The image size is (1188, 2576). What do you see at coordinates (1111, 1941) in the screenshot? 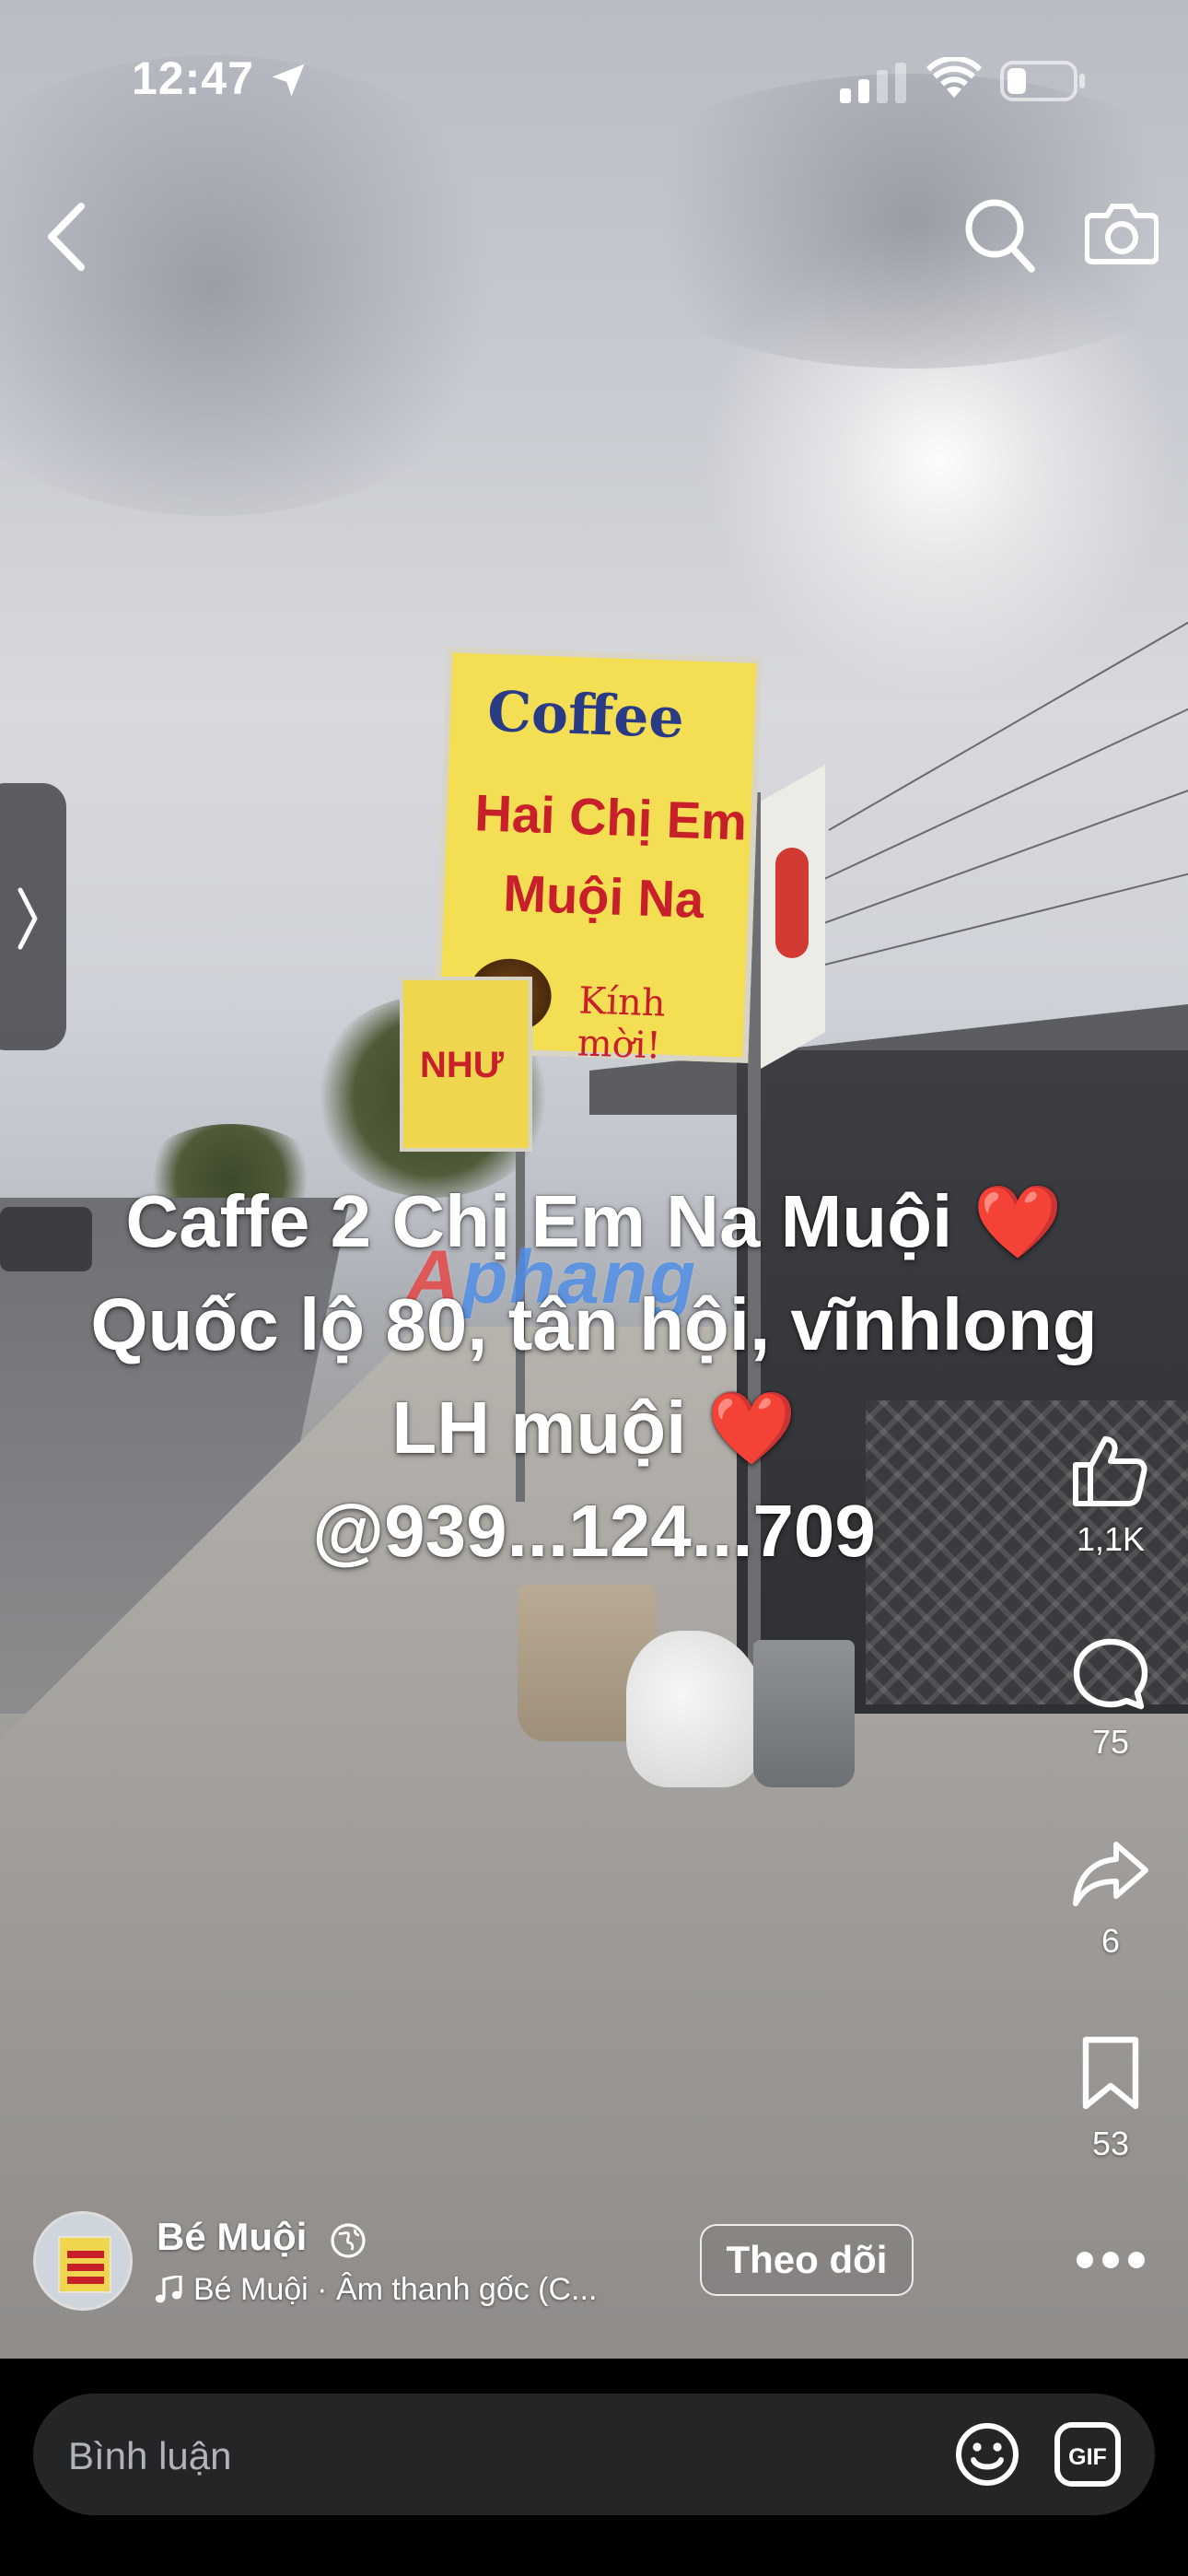
I see `share-count: 6` at bounding box center [1111, 1941].